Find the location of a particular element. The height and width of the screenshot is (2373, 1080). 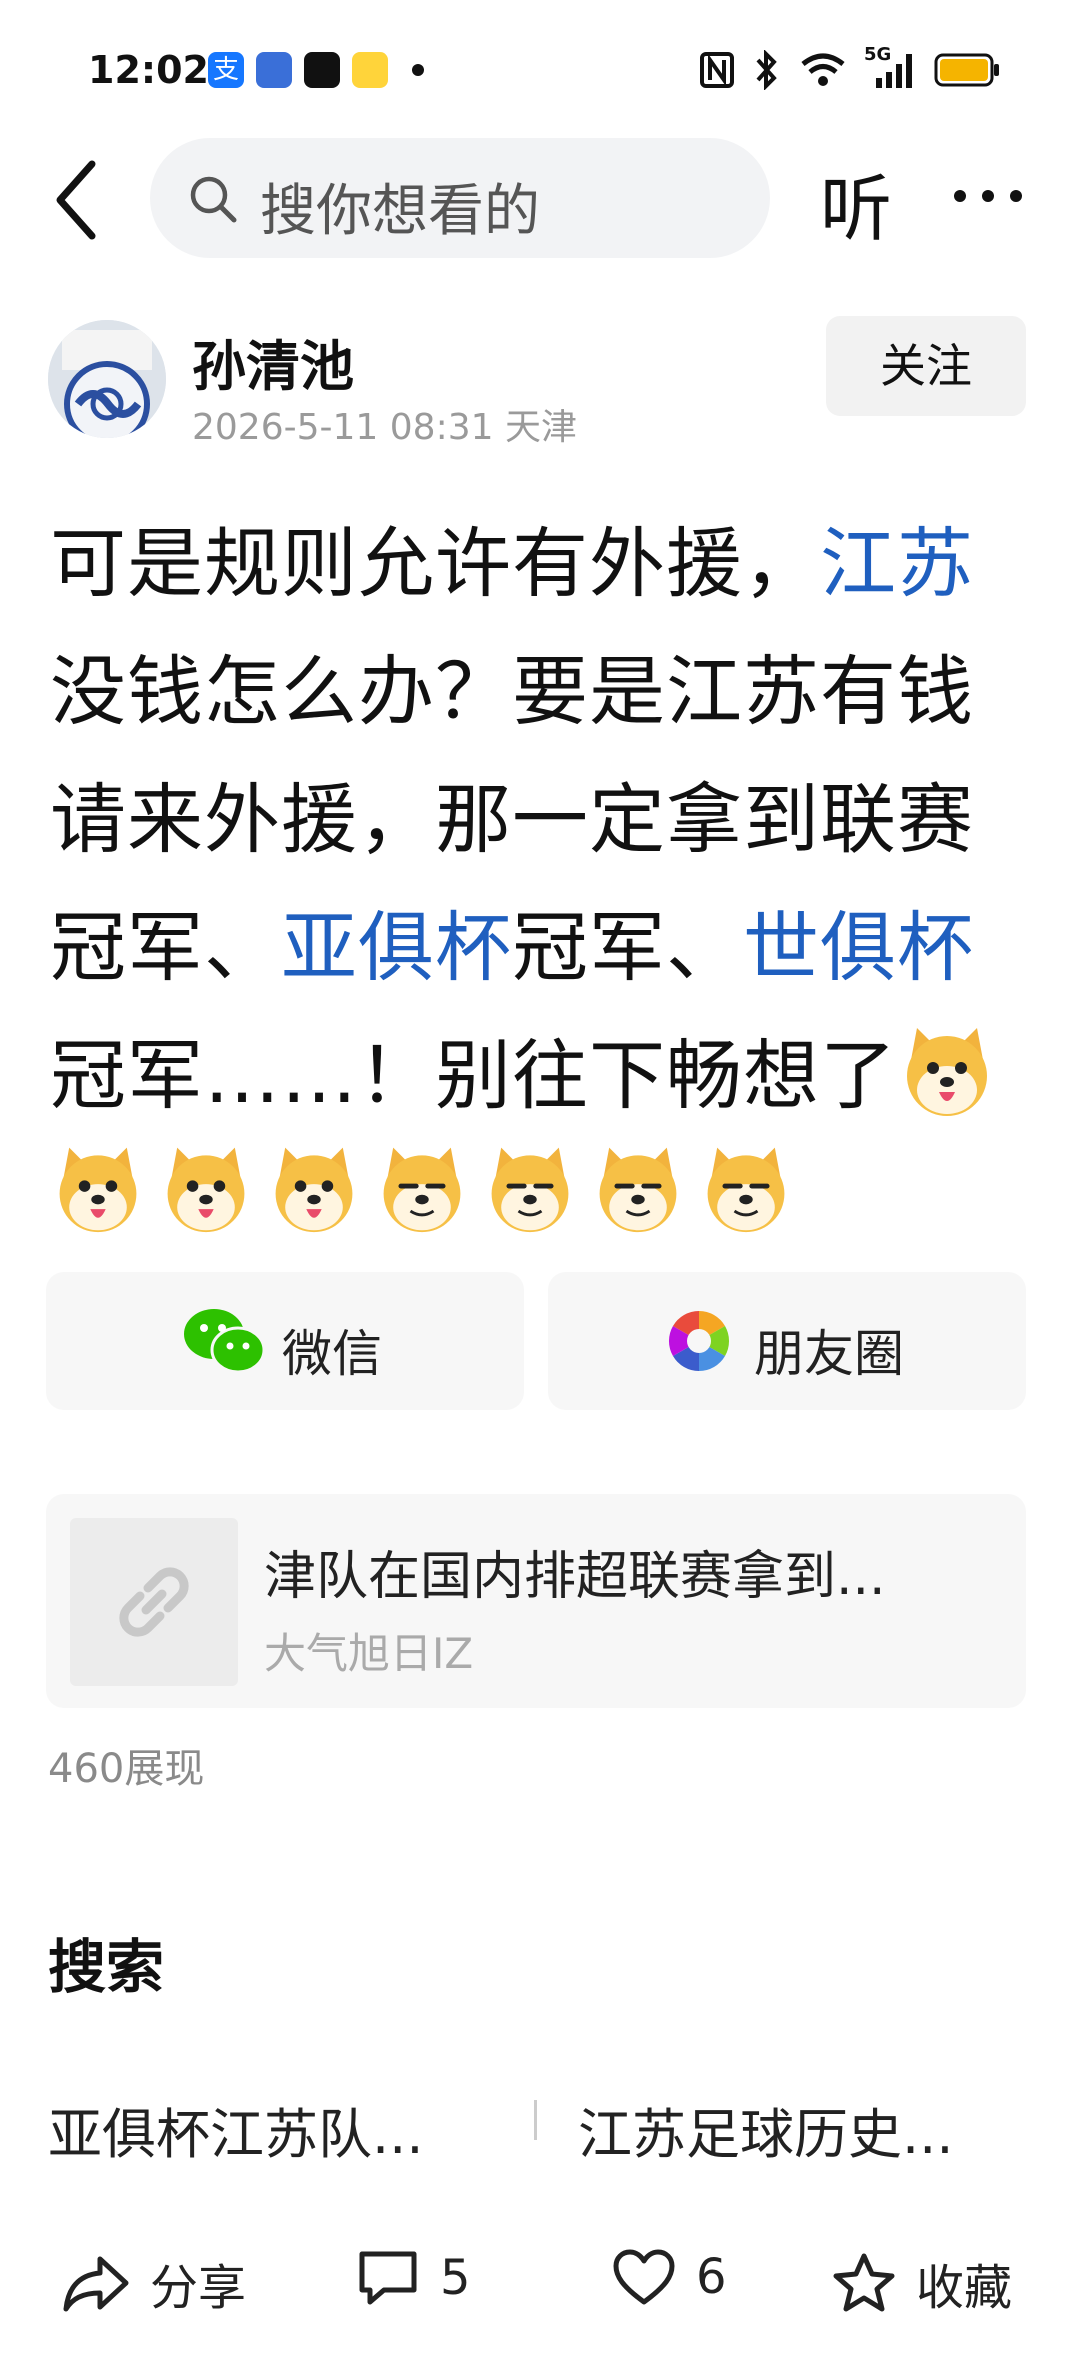

post-text-segment: 冠军、 is located at coordinates (627, 947).